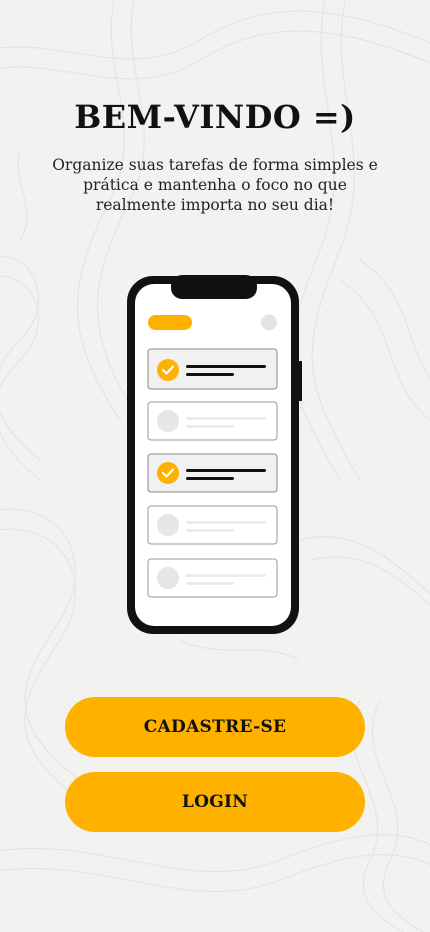 The image size is (430, 932). Describe the element at coordinates (215, 802) in the screenshot. I see `login-button: LOGIN` at that location.